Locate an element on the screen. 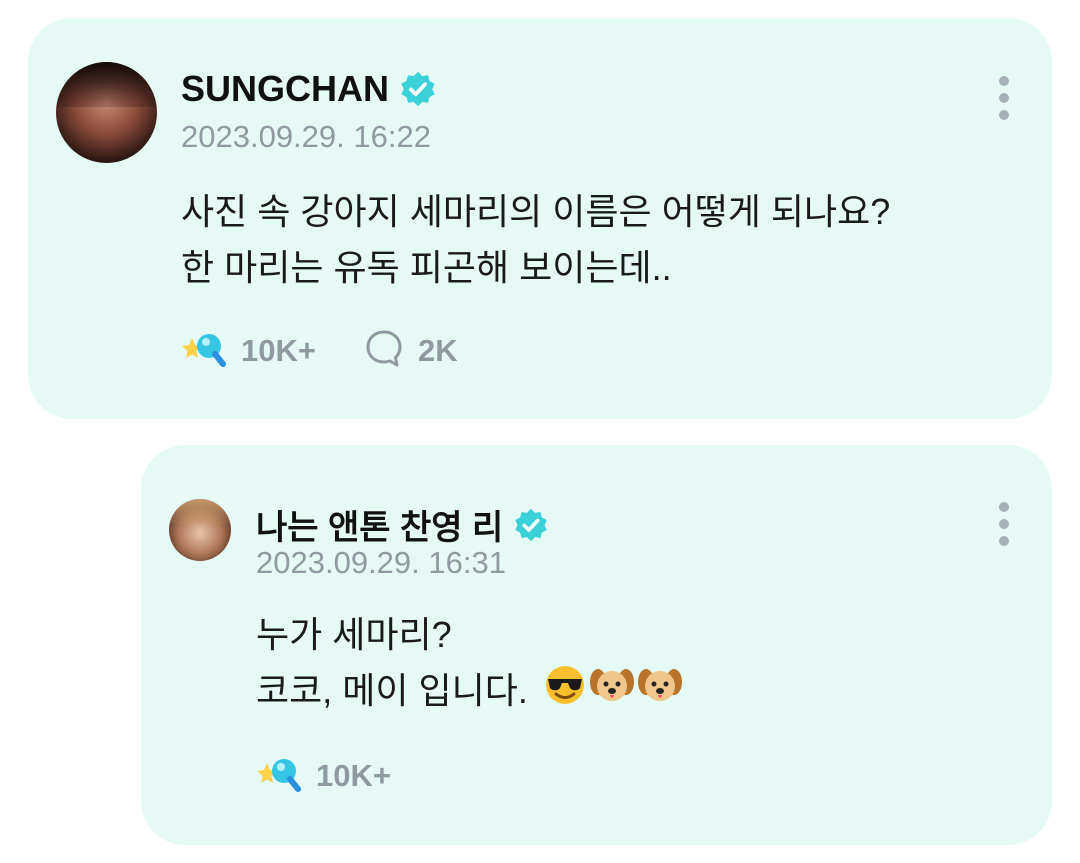 Image resolution: width=1080 pixels, height=863 pixels. post-line-1: 사진 속 강아지 세마리의 이름은 어떻게 되나요? is located at coordinates (536, 211).